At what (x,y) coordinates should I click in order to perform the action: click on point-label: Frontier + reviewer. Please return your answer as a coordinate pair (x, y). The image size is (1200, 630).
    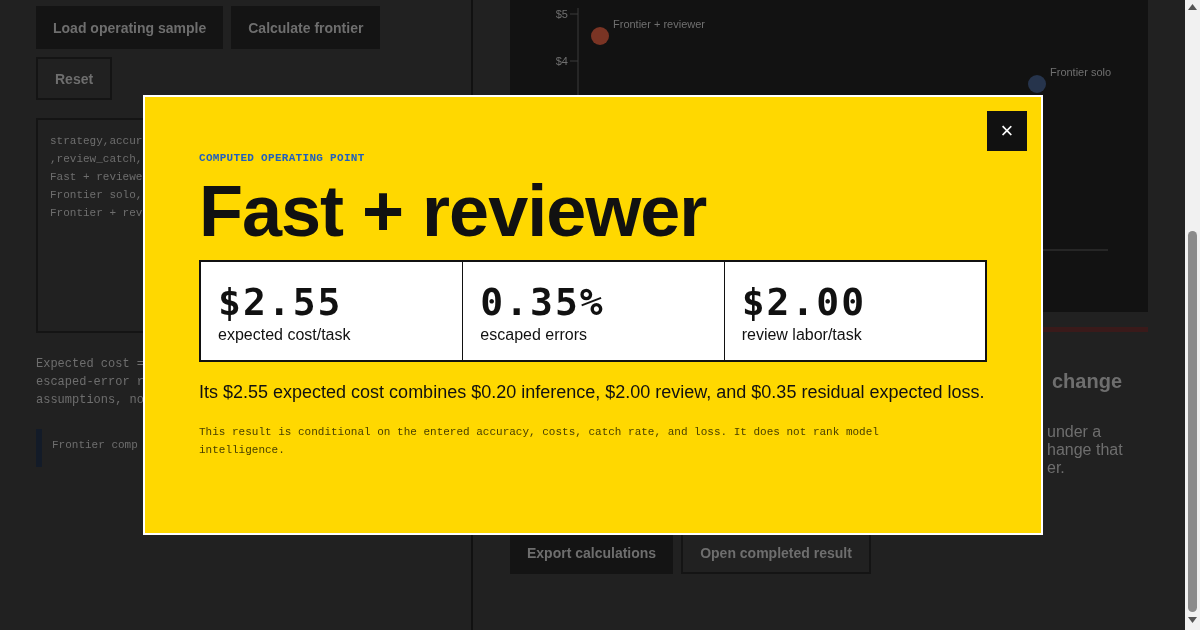
    Looking at the image, I should click on (659, 24).